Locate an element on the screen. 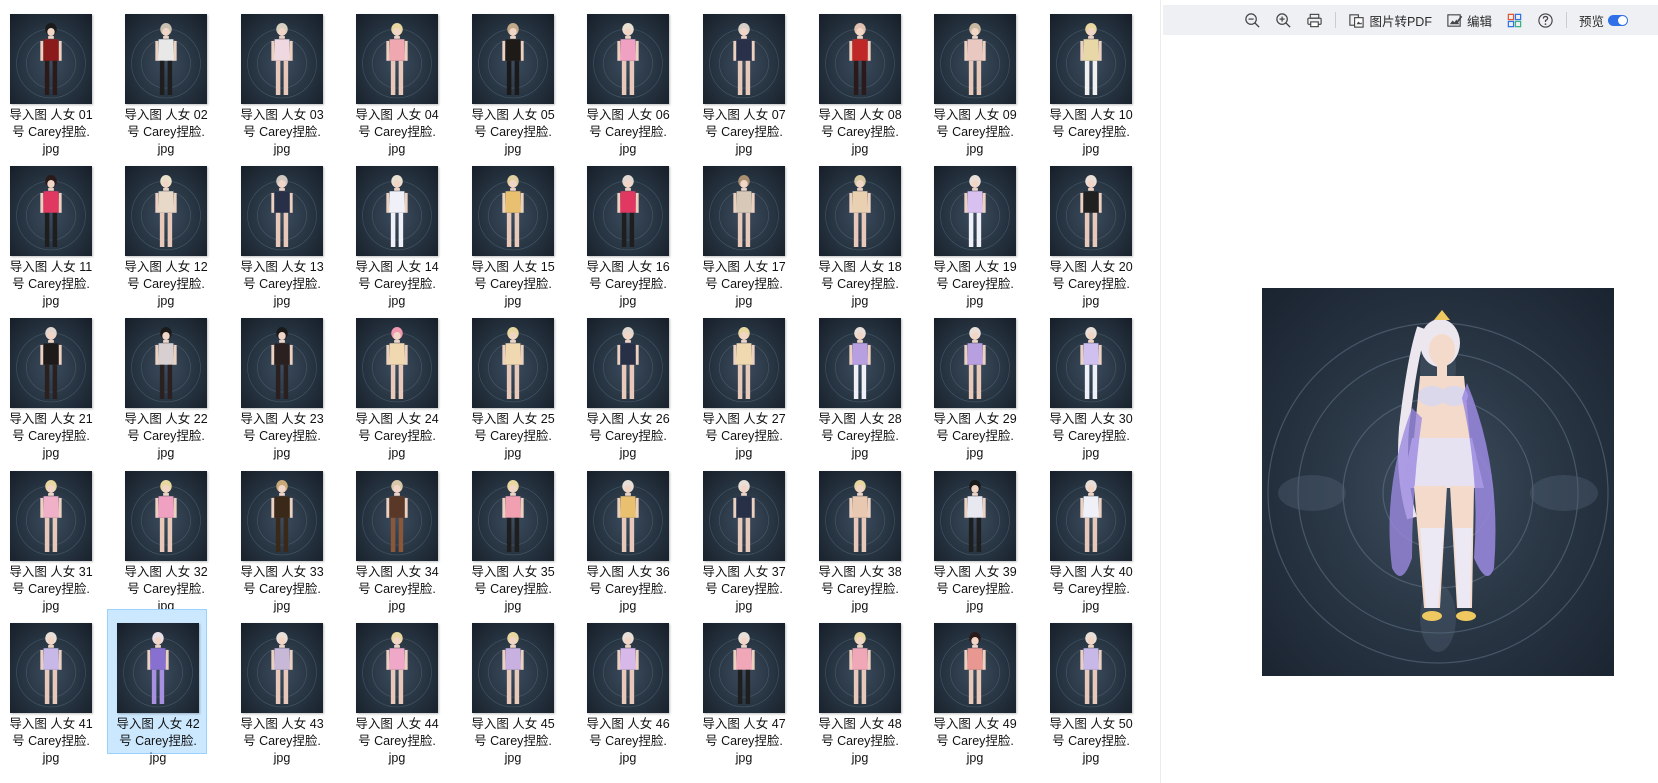 The image size is (1658, 783). file-item: 导入图 人女 46 号 Carey捏脸. jpg is located at coordinates (627, 687).